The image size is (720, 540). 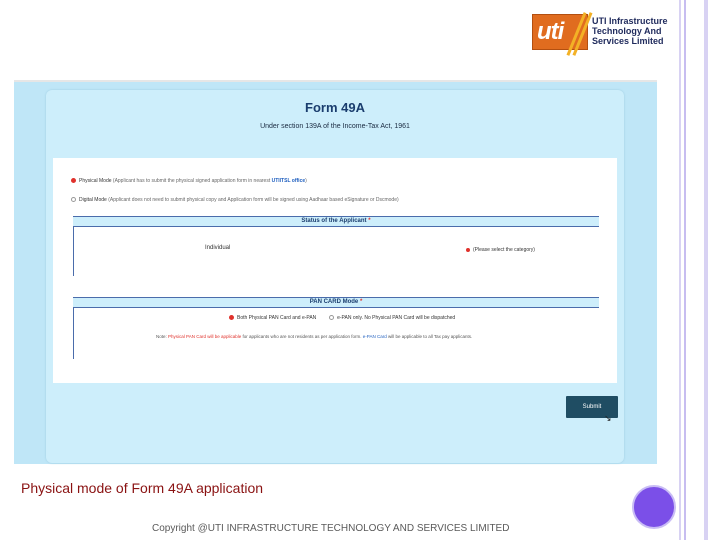 What do you see at coordinates (142, 488) in the screenshot?
I see `slide-caption: Physical mode of Form 49A application` at bounding box center [142, 488].